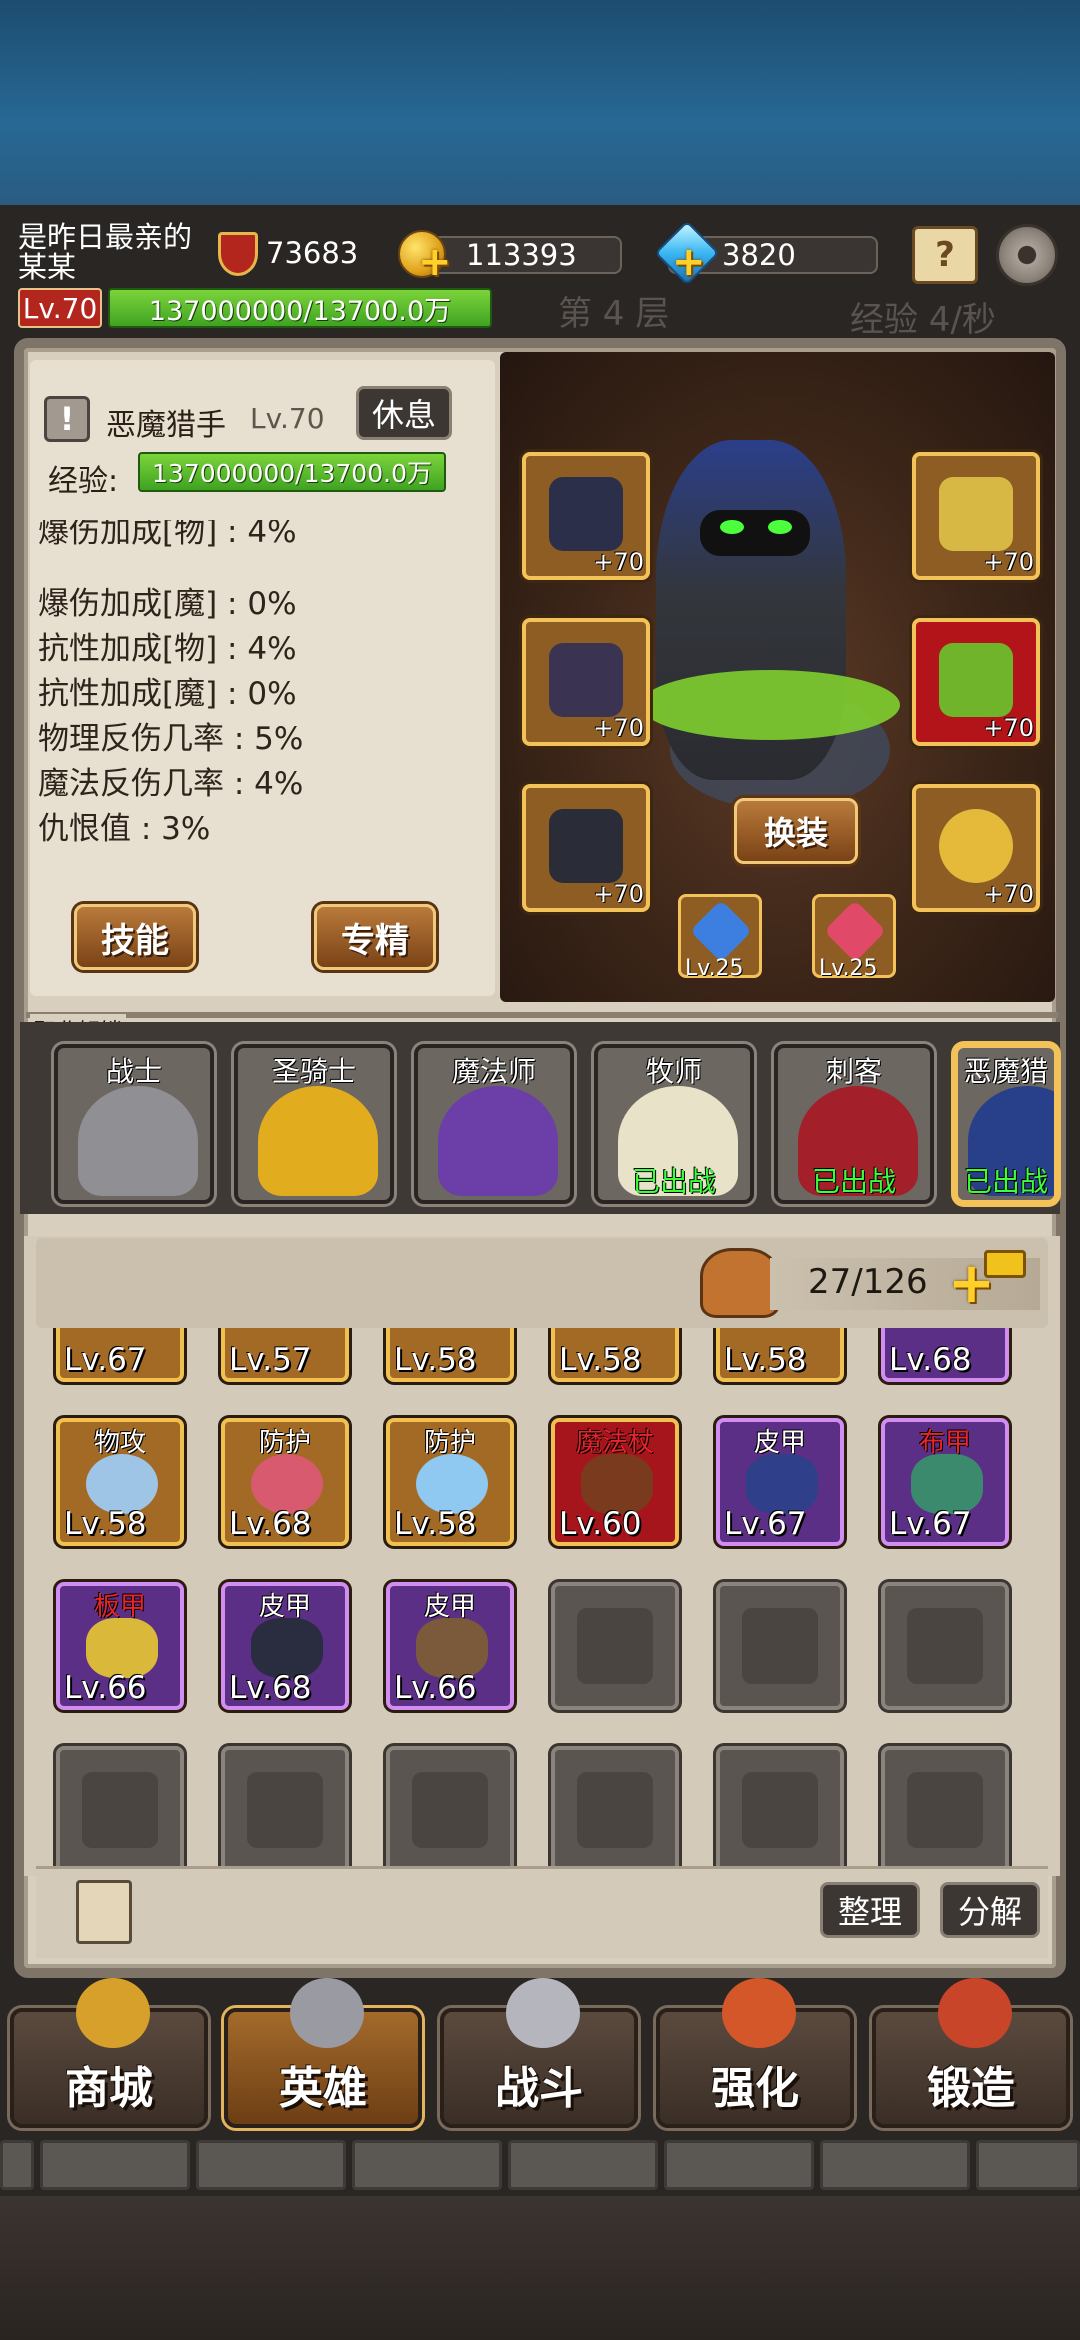 This screenshot has height=2340, width=1080. Describe the element at coordinates (673, 1181) in the screenshot. I see `class-status: 已出战` at that location.